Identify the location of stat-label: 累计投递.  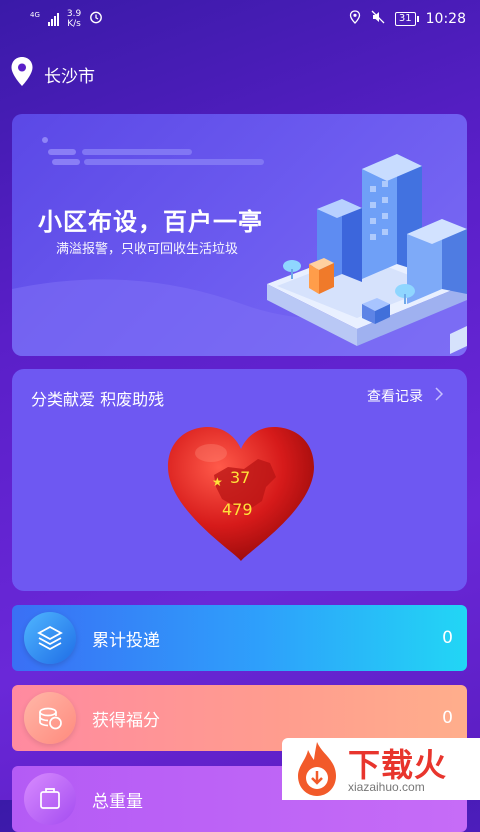
(126, 640).